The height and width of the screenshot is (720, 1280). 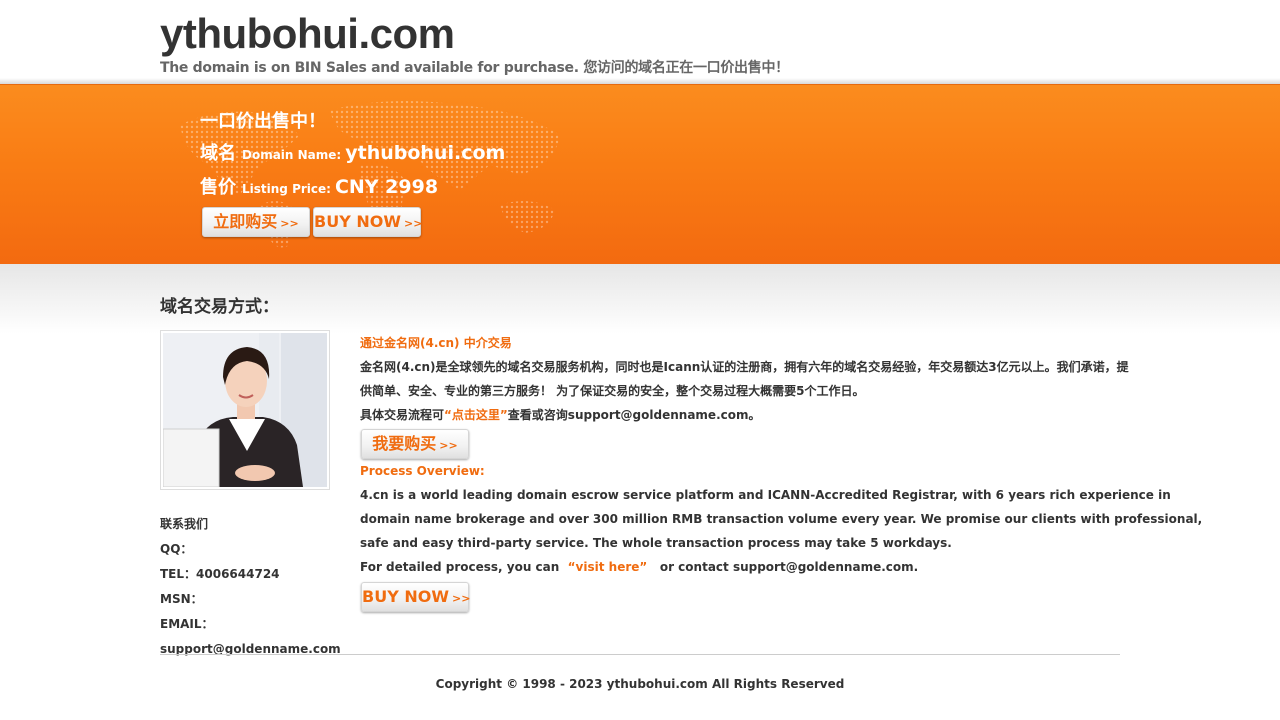 I want to click on buy-now-cn-button: 立即购买 >>, so click(x=256, y=222).